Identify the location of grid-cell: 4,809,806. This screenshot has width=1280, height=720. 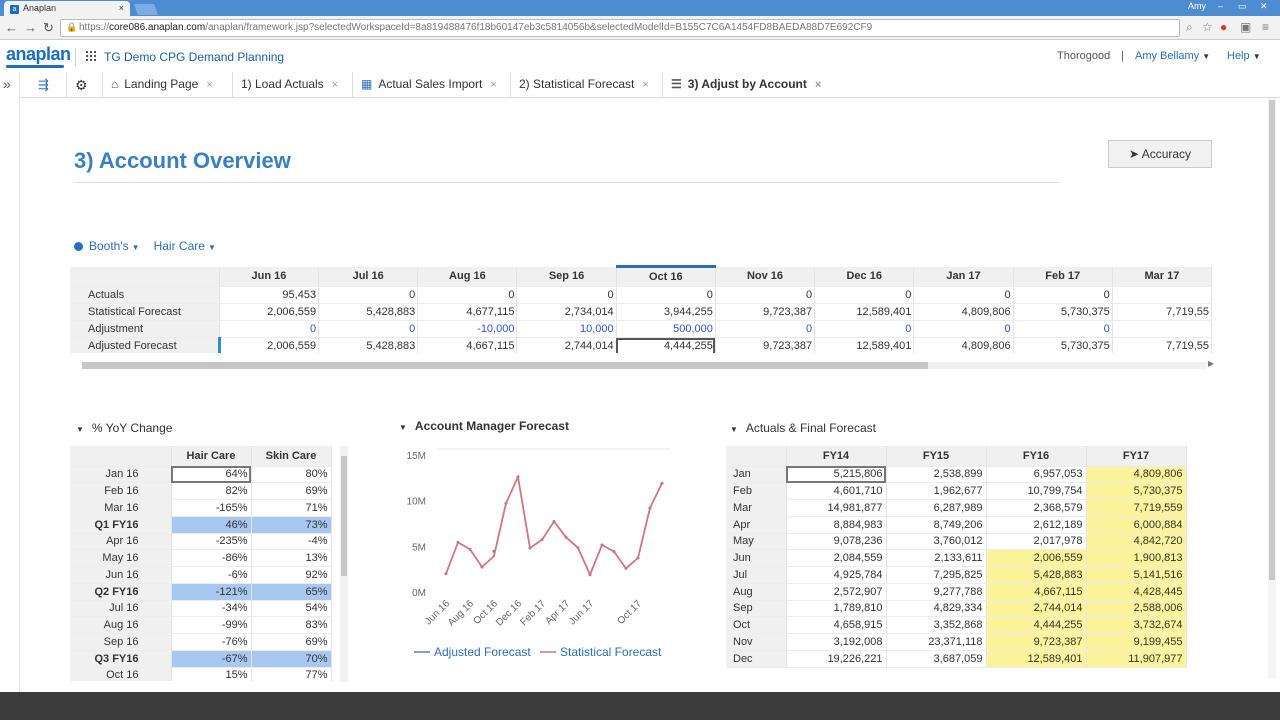
(963, 312).